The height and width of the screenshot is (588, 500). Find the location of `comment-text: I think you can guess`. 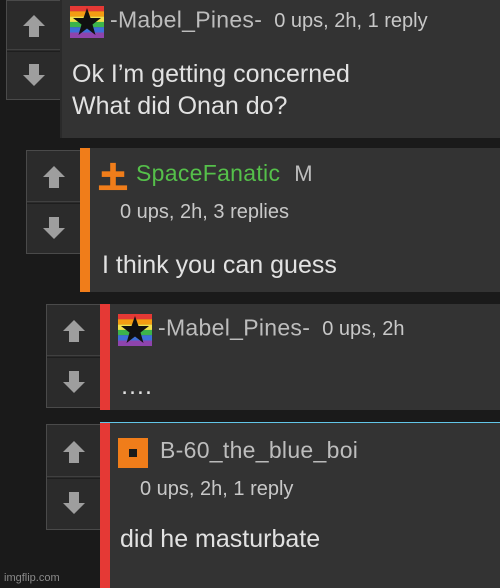

comment-text: I think you can guess is located at coordinates (219, 265).